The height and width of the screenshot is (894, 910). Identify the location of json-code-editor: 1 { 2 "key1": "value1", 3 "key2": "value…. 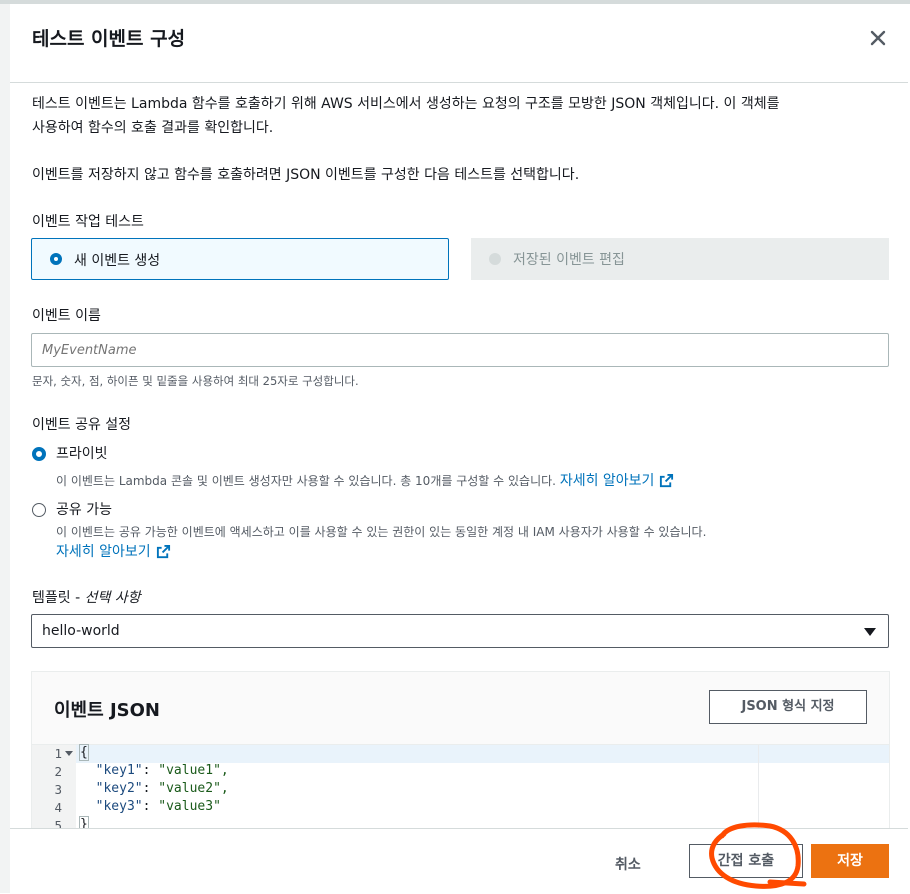
(460, 787).